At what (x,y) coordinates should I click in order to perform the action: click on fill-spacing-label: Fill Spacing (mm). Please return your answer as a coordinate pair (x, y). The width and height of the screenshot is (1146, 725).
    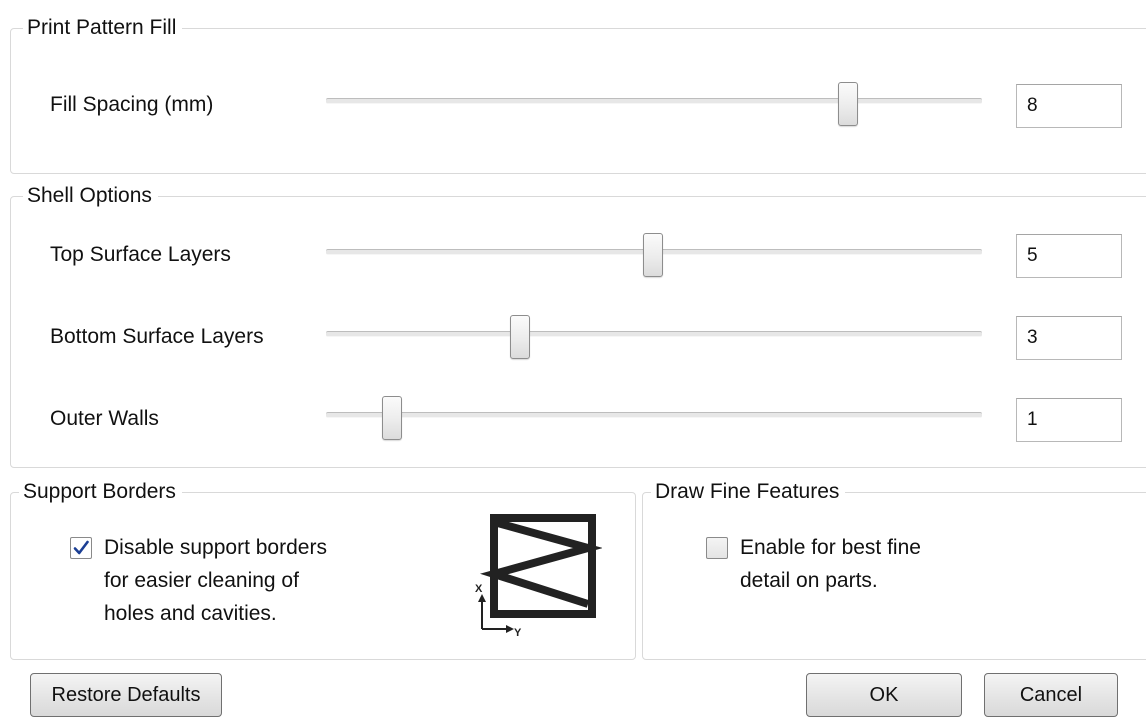
    Looking at the image, I should click on (132, 104).